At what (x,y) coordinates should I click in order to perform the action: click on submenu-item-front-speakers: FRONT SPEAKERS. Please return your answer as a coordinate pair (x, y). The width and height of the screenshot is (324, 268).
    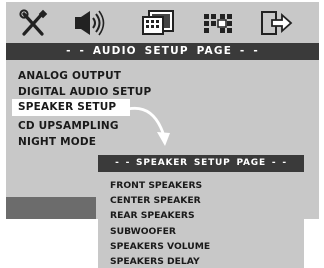
    Looking at the image, I should click on (156, 185).